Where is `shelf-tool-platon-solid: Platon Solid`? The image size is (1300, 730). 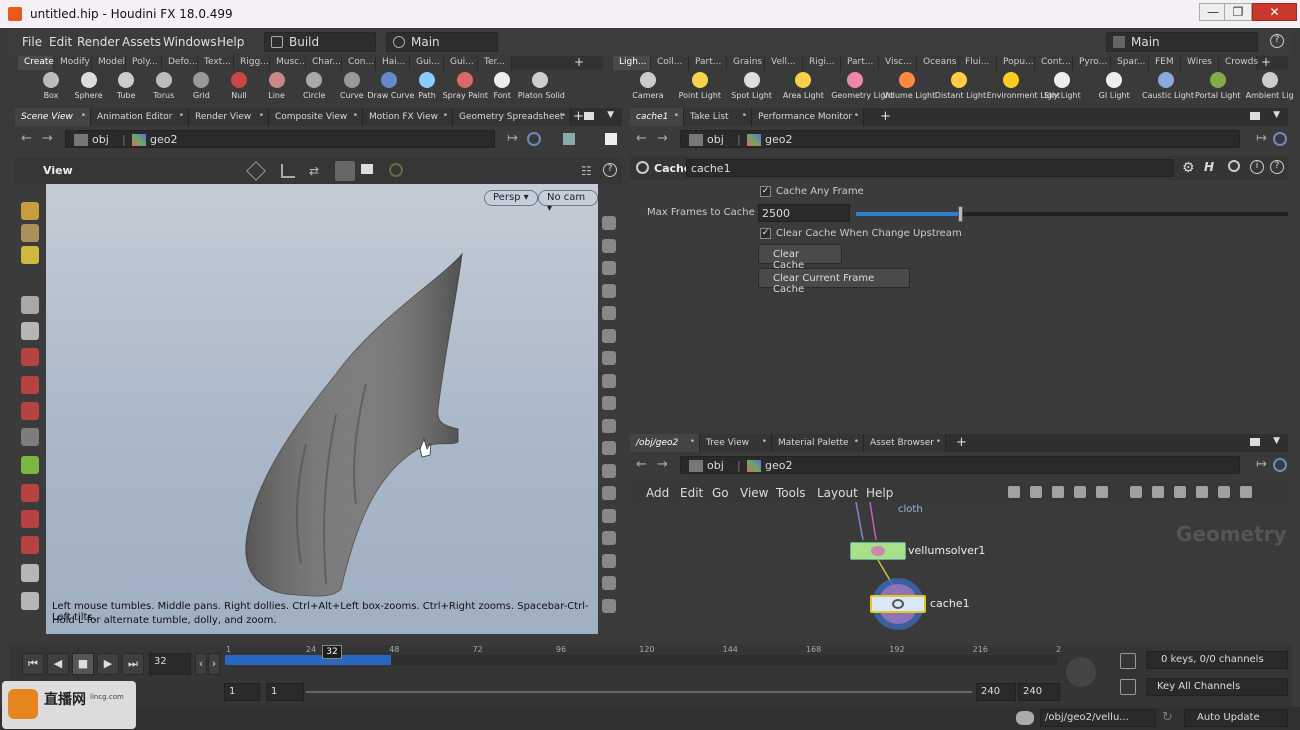 shelf-tool-platon-solid: Platon Solid is located at coordinates (541, 89).